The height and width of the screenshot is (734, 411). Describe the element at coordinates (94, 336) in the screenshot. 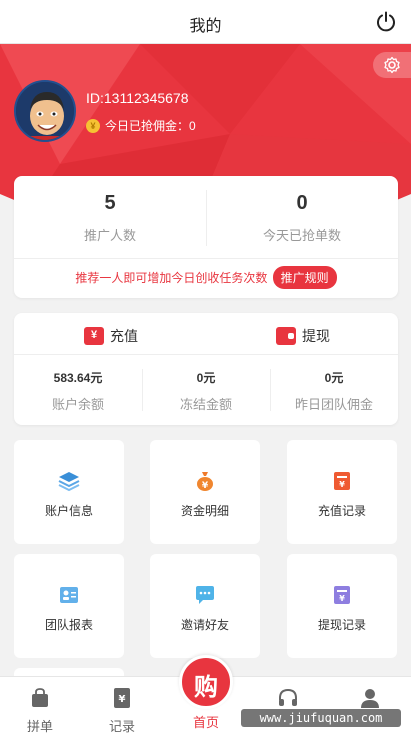

I see `recharge-icon: ¥` at that location.